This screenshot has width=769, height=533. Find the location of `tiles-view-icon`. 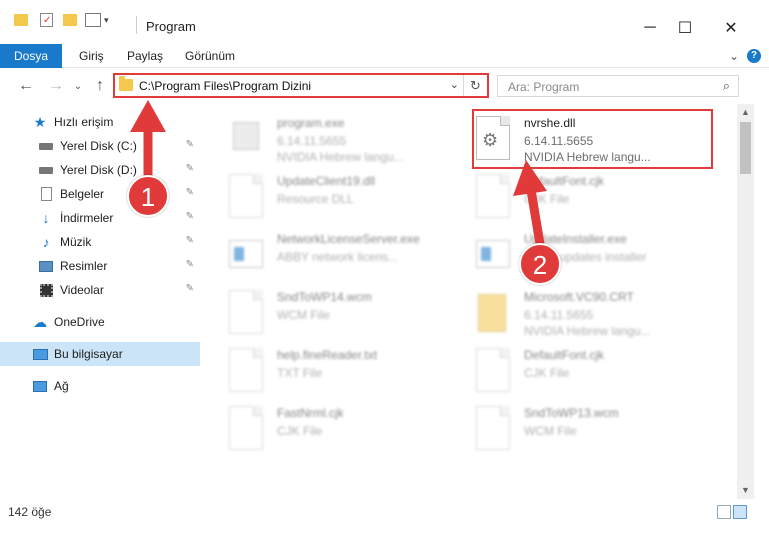

tiles-view-icon is located at coordinates (740, 512).